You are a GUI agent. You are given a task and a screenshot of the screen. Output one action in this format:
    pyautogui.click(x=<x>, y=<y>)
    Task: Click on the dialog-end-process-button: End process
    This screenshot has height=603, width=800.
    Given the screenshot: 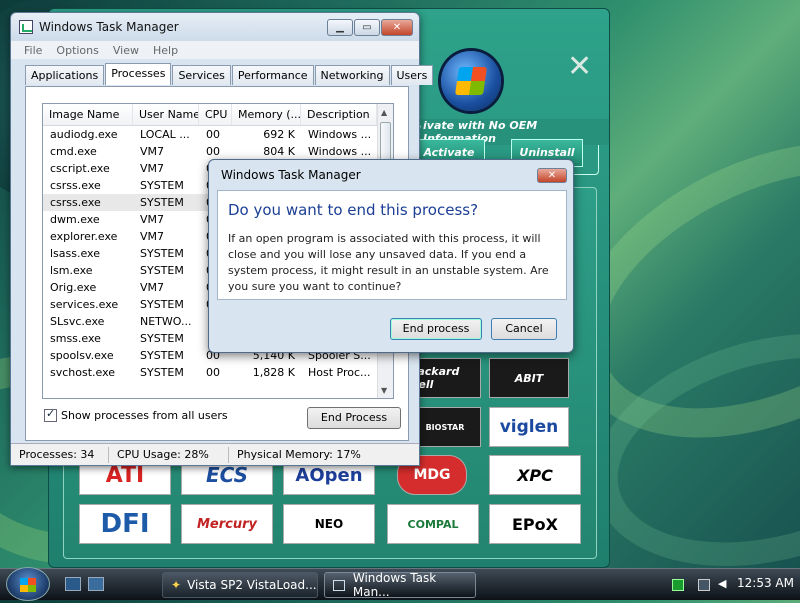 What is the action you would take?
    pyautogui.click(x=436, y=329)
    